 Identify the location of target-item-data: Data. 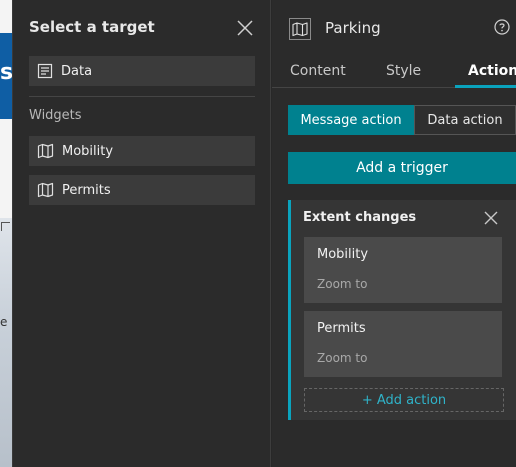
(142, 71).